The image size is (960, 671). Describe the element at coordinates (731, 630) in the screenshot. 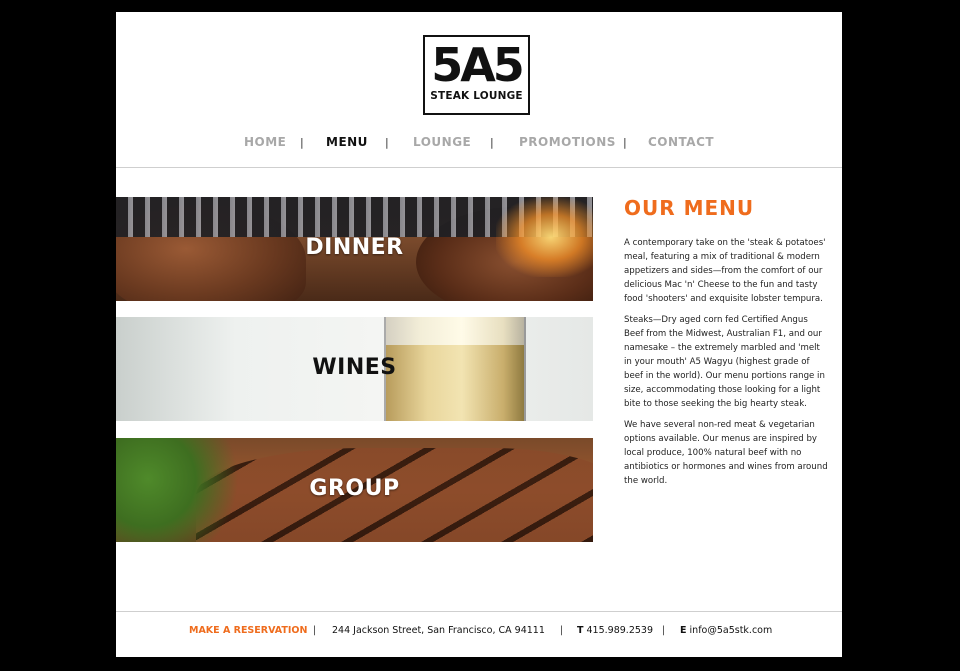

I see `email-address: info@5a5stk.com` at that location.